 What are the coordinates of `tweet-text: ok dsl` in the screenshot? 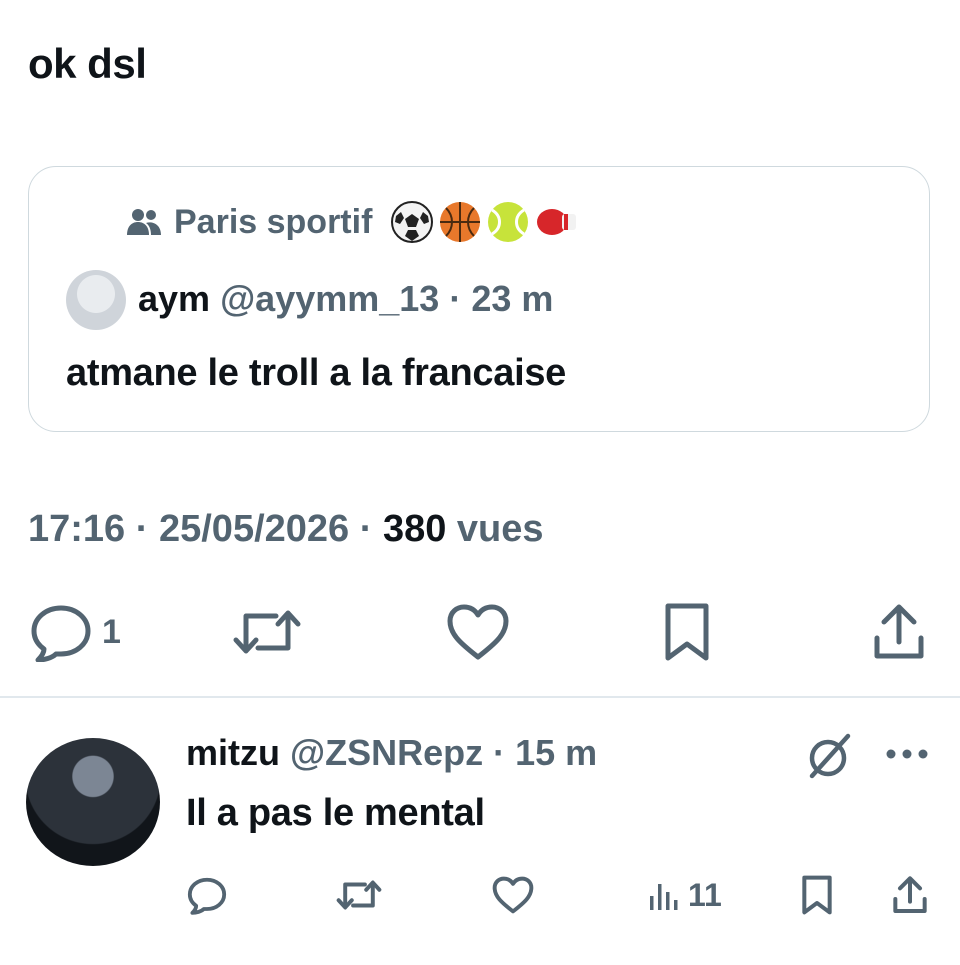 It's located at (87, 63).